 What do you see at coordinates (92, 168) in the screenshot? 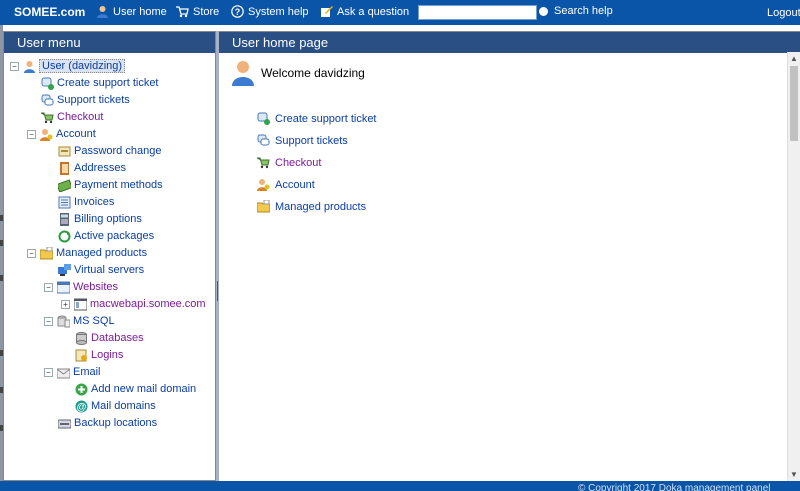
I see `tree-item-addresses: Addresses` at bounding box center [92, 168].